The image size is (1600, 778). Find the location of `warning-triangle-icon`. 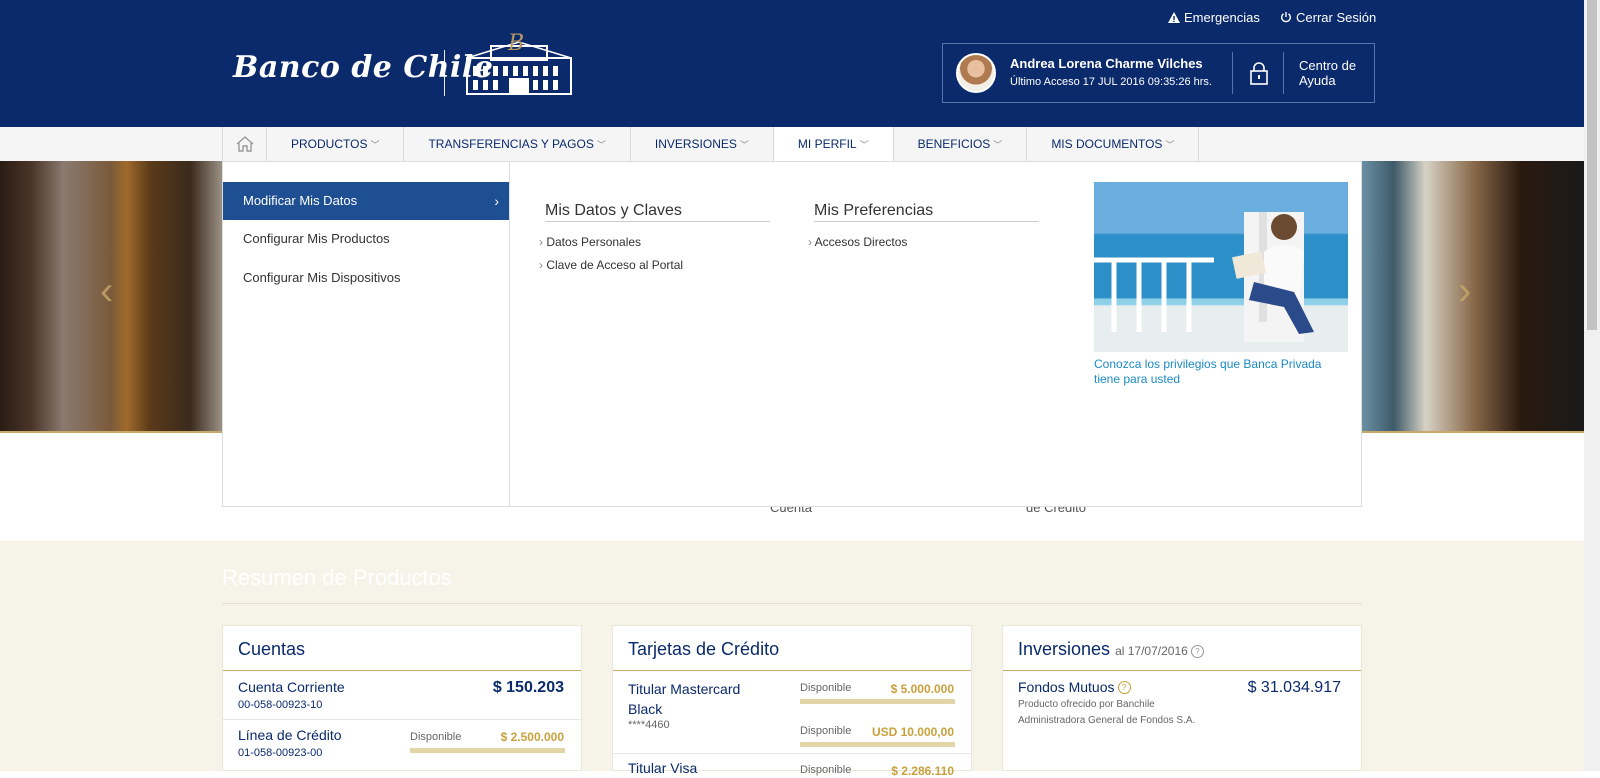

warning-triangle-icon is located at coordinates (1174, 17).